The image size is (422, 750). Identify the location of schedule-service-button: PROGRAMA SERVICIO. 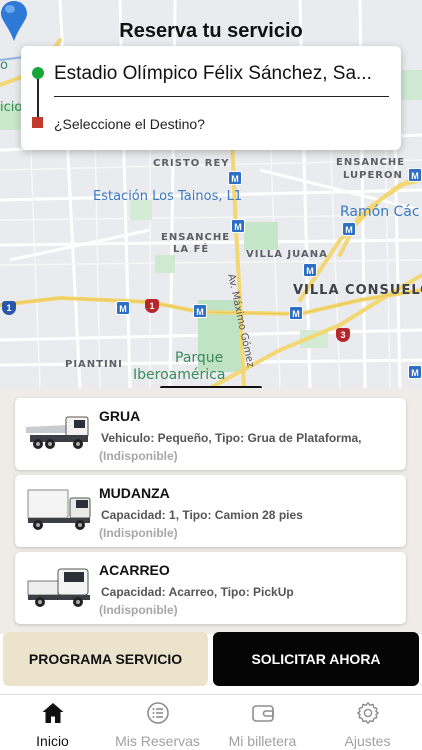
(105, 659).